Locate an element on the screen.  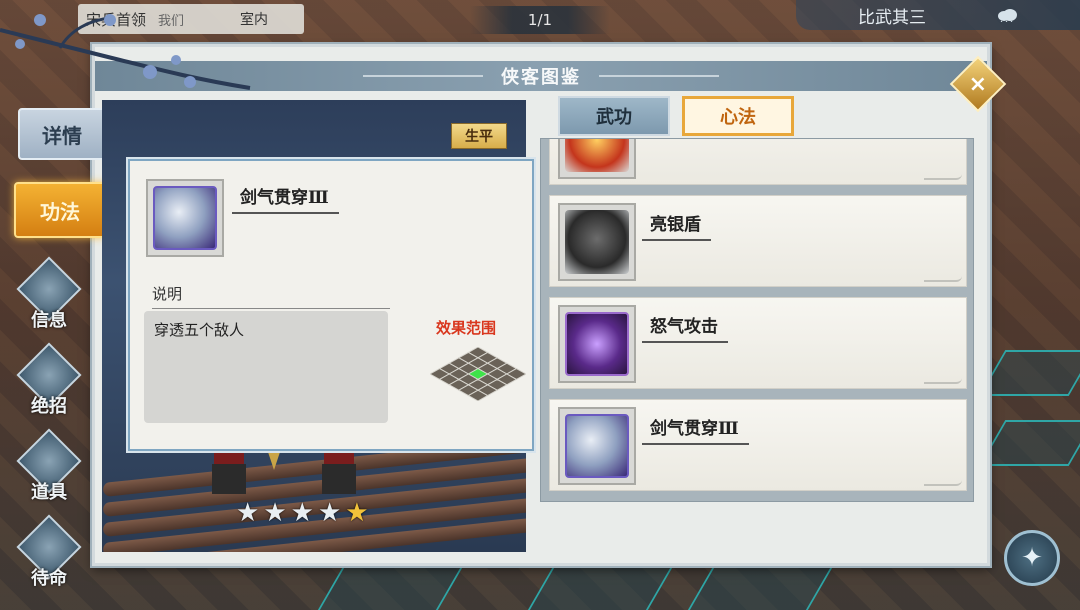
event-title: 比武其三 is located at coordinates (892, 17).